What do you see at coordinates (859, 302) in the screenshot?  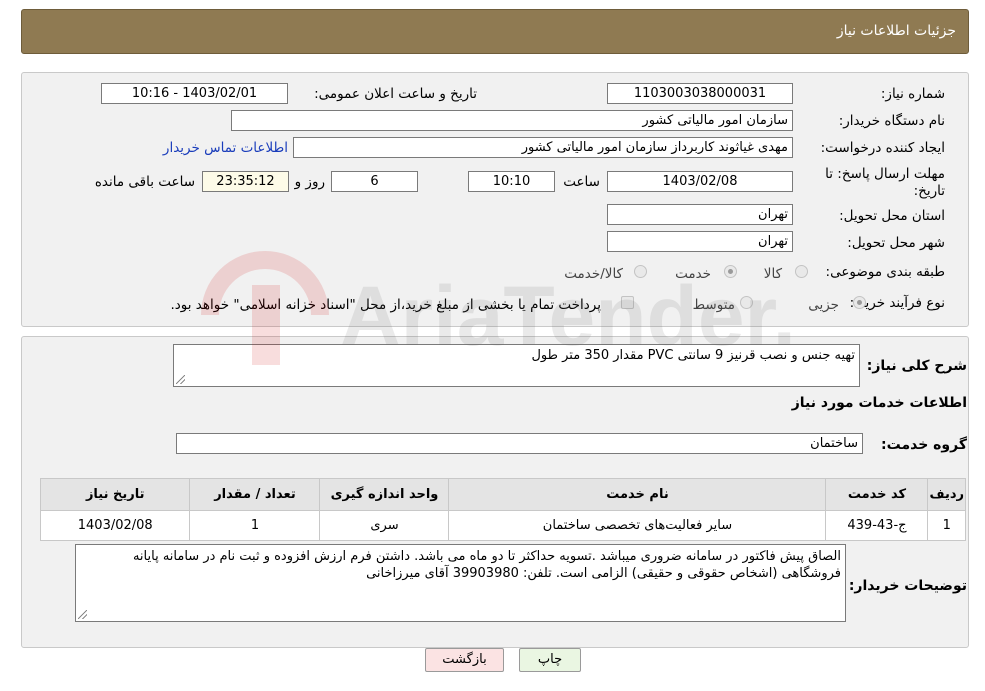 I see `process-minor-radio` at bounding box center [859, 302].